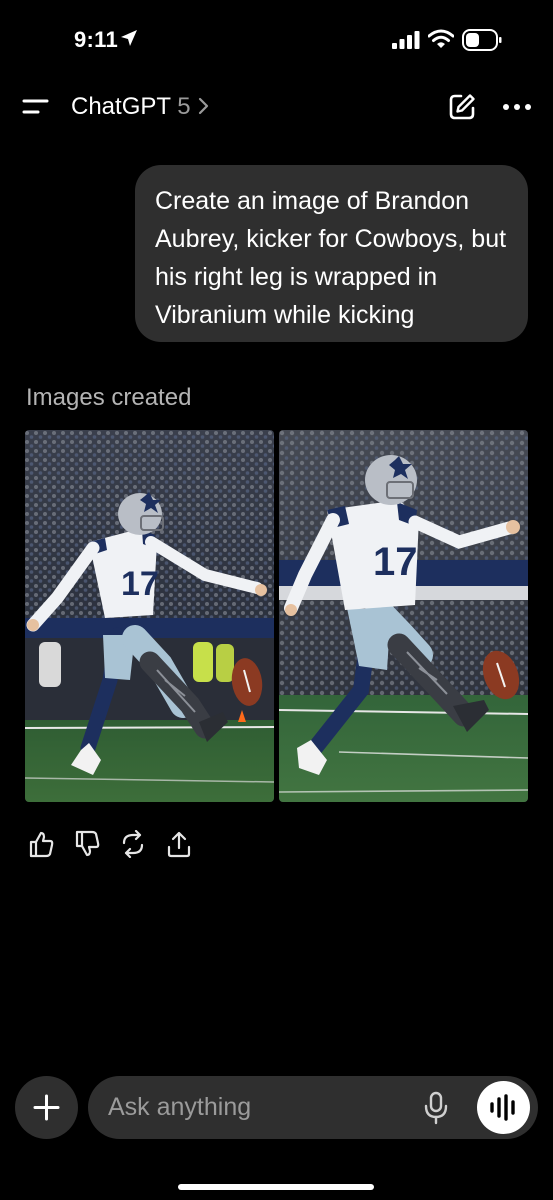 This screenshot has height=1200, width=553. I want to click on status-bar: 9:11, so click(276, 42).